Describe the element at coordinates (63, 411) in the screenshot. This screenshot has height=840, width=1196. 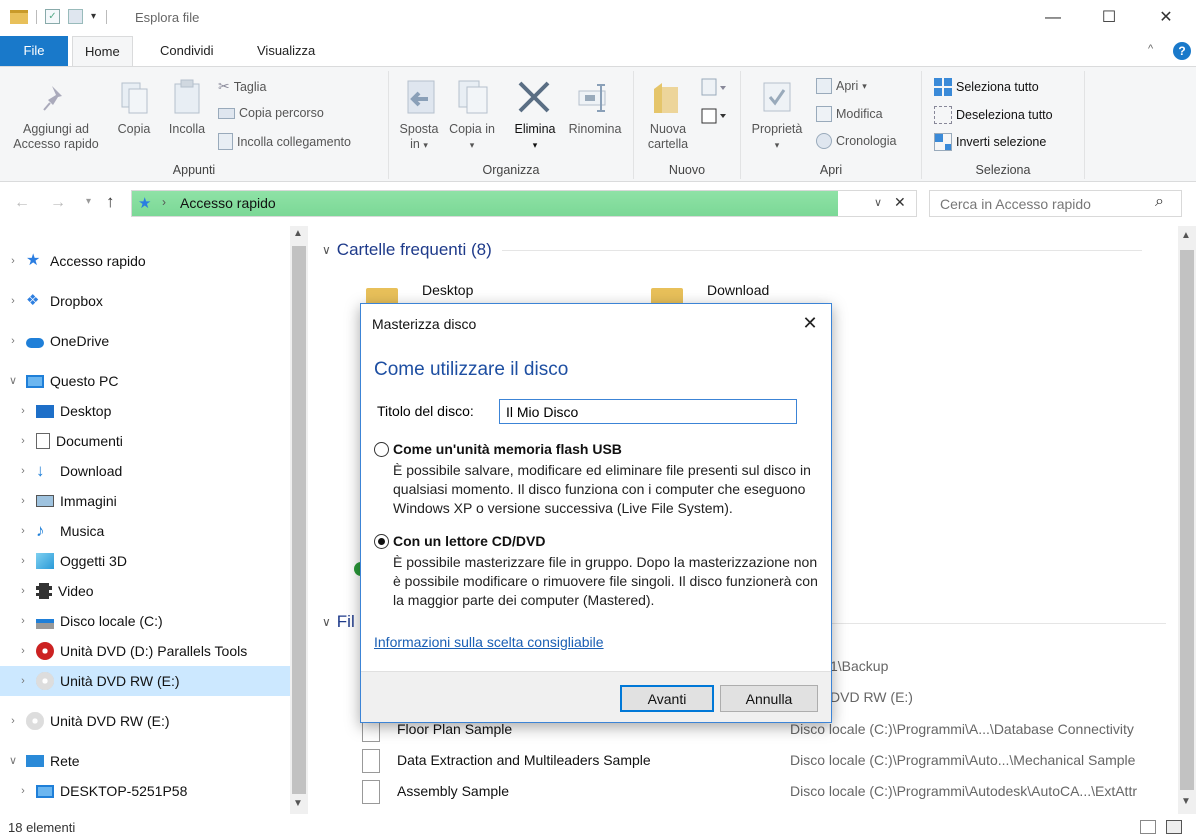
I see `nav-item-desktop: › Desktop` at that location.